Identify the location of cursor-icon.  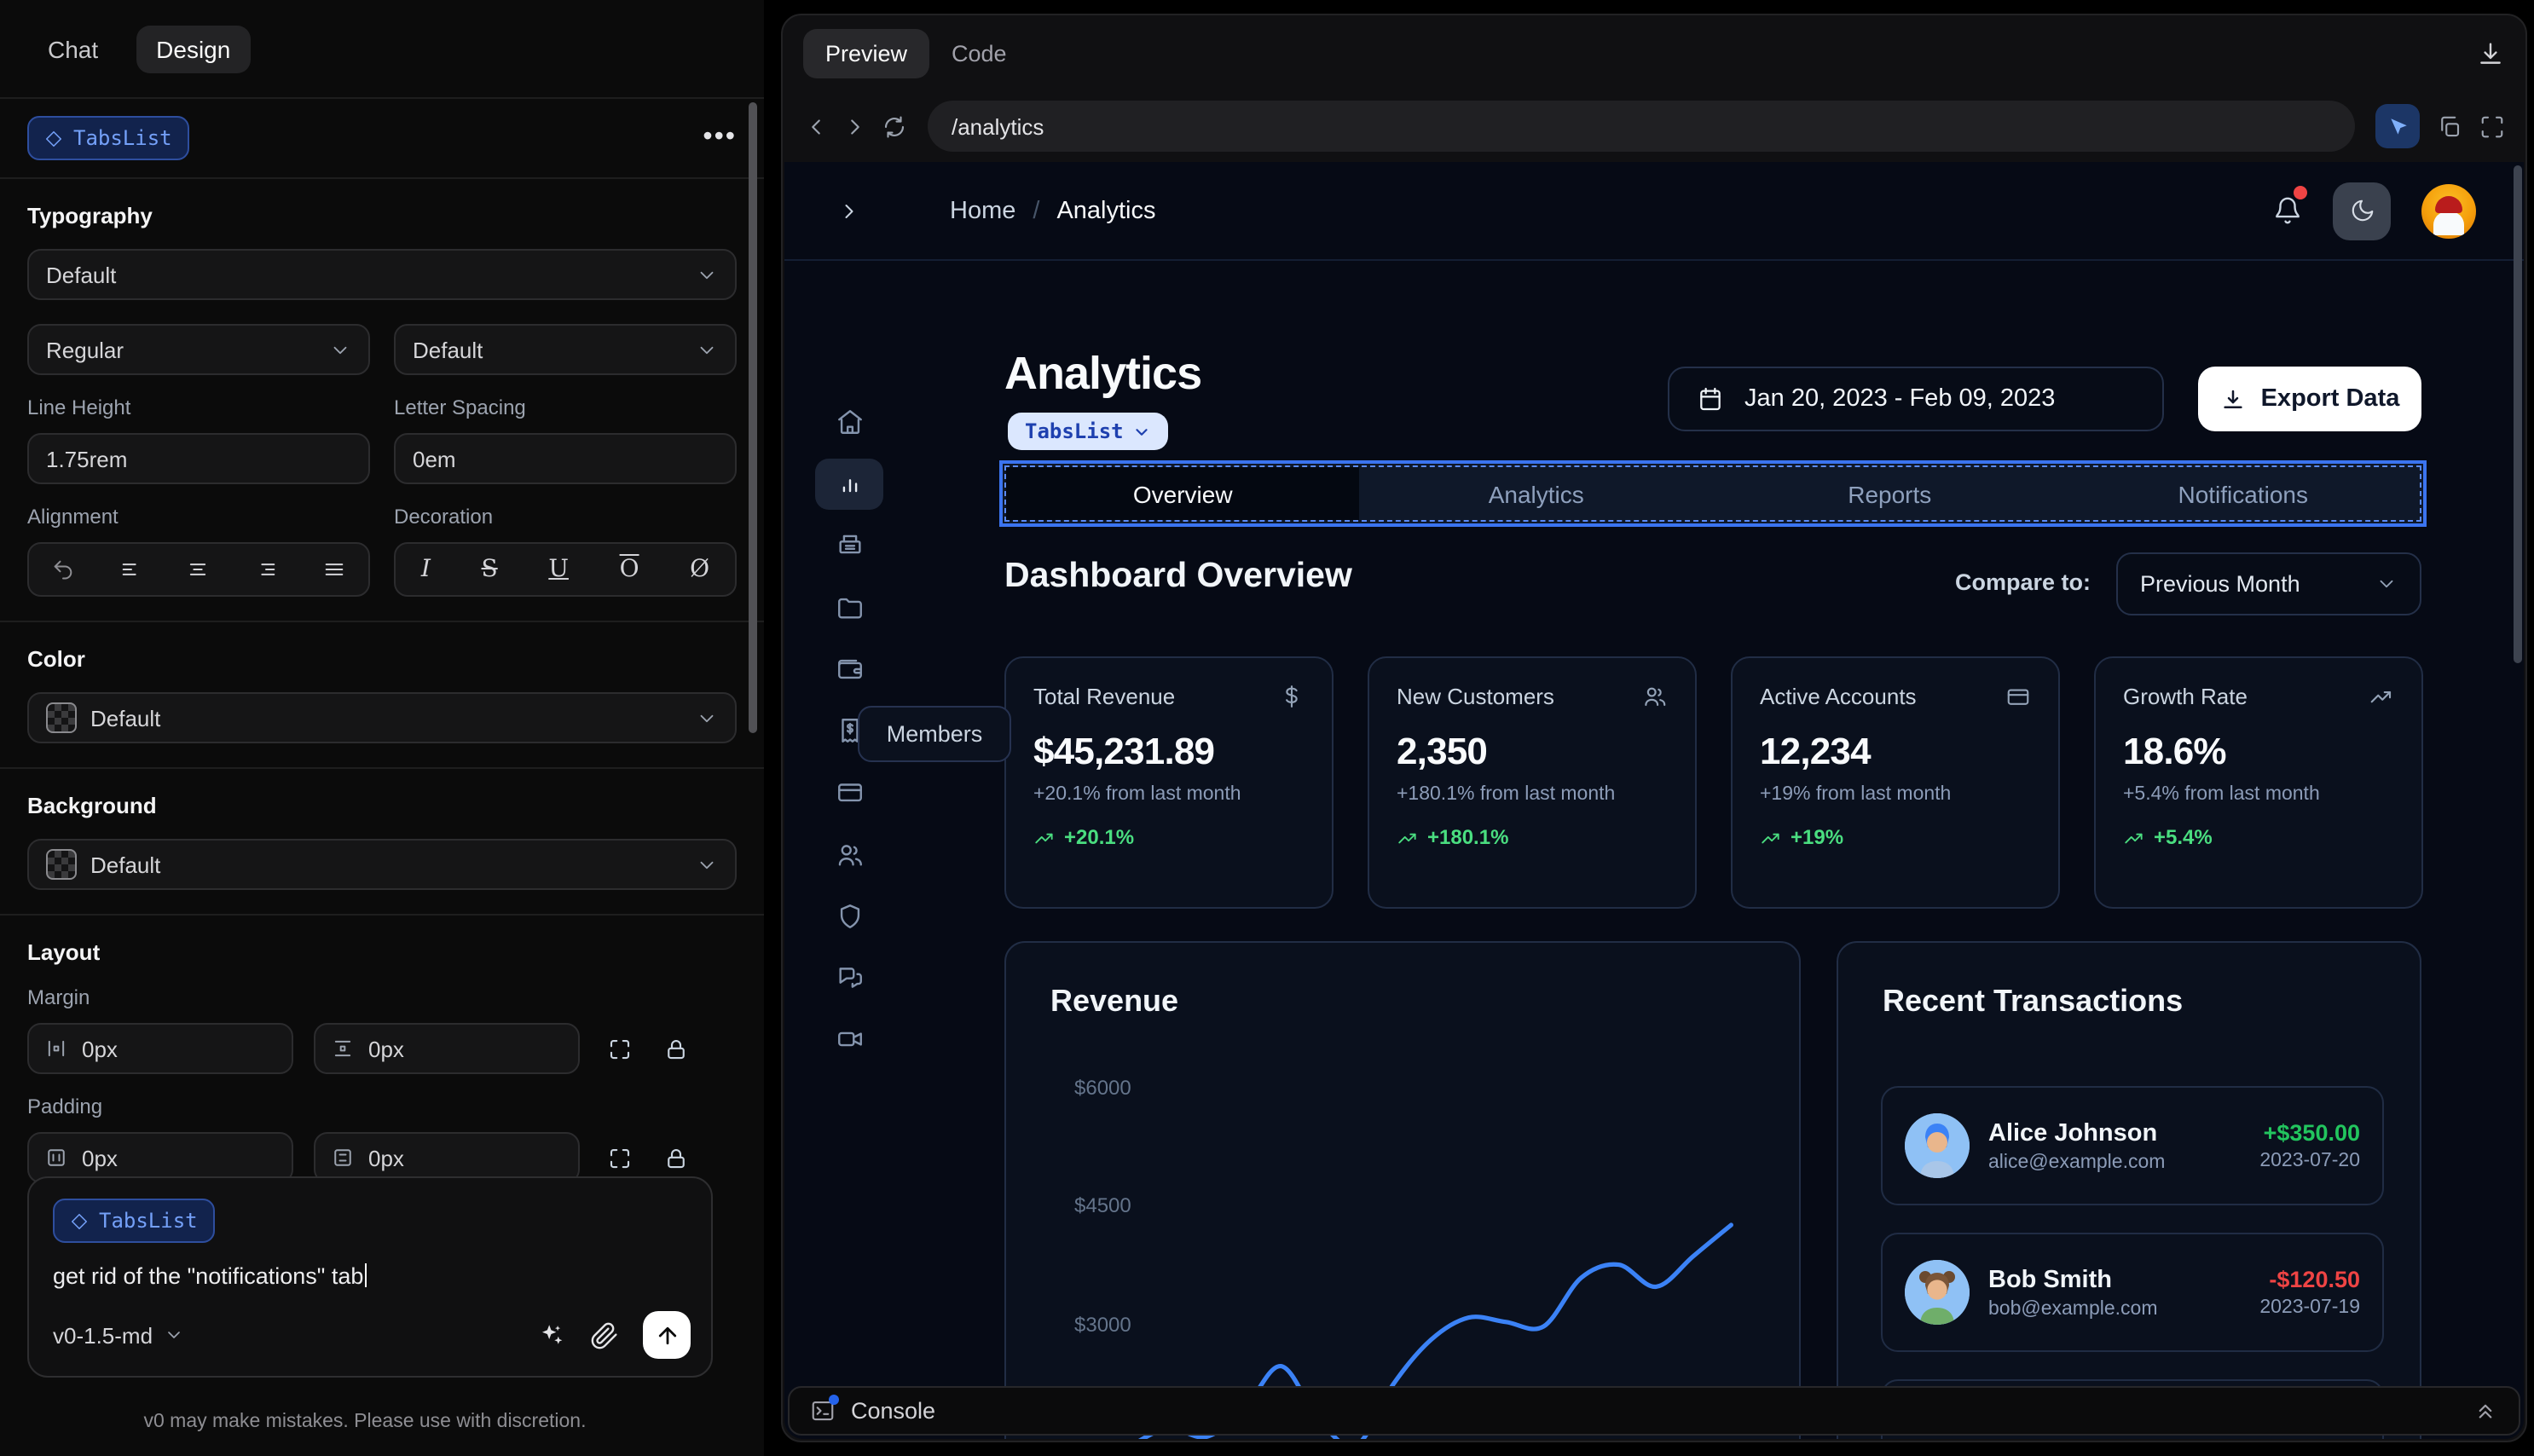
(2398, 126).